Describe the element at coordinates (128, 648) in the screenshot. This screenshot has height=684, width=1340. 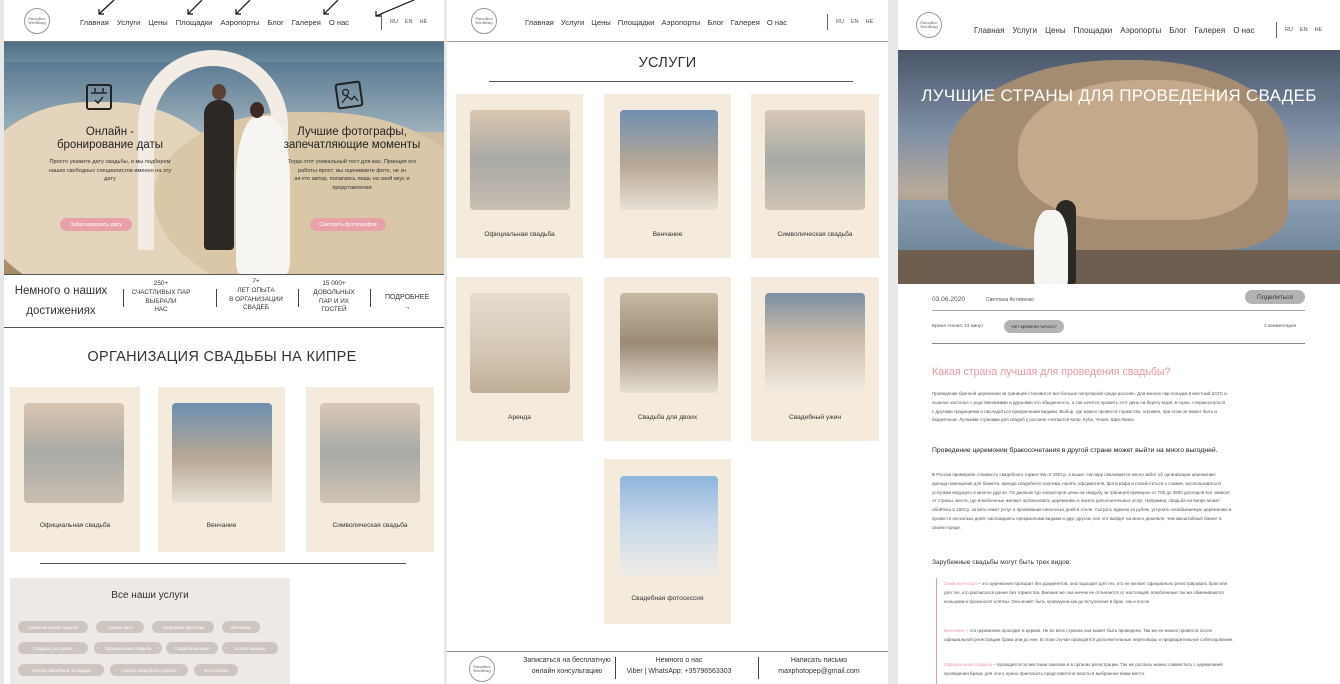
I see `service-tag: Официальная свадьба` at that location.